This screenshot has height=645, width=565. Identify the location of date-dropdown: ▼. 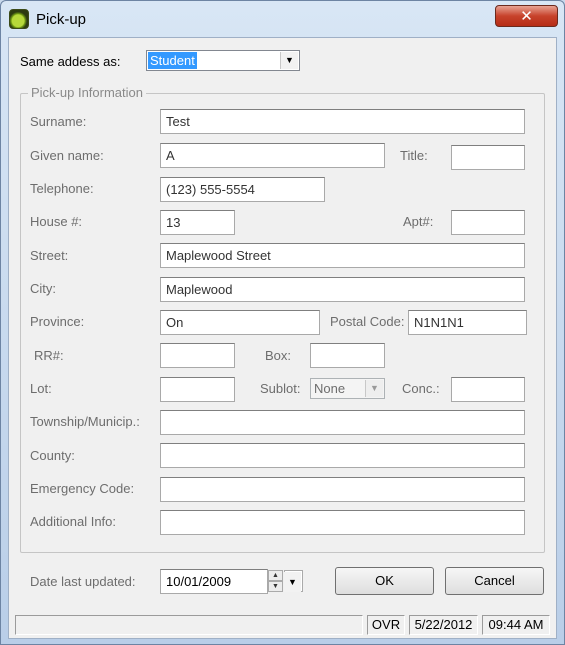
(293, 581).